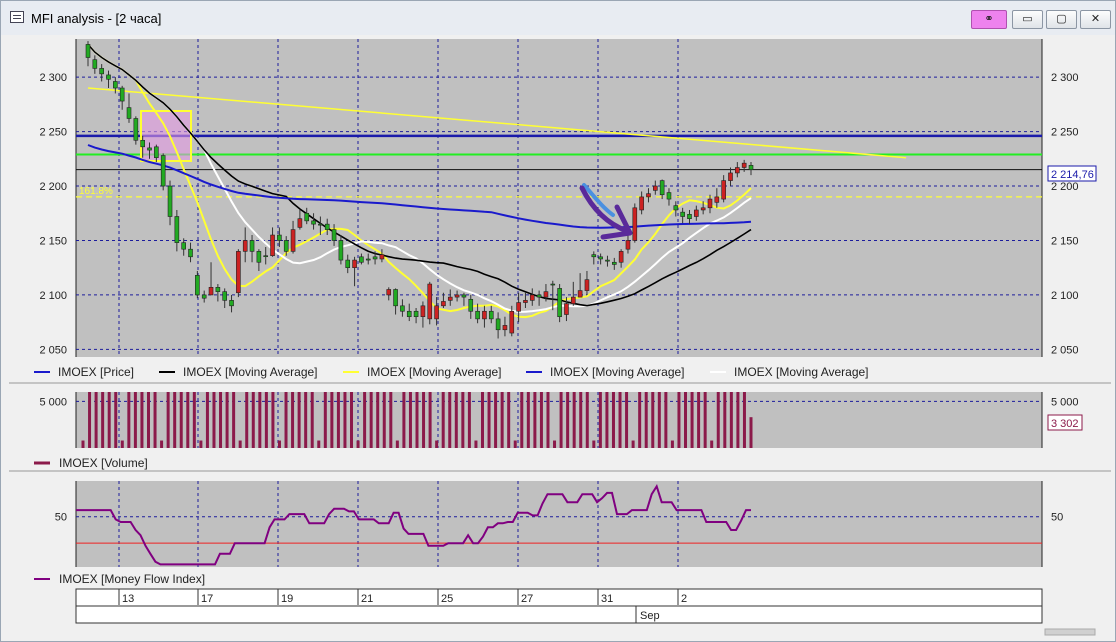  What do you see at coordinates (1065, 350) in the screenshot?
I see `price-tick-right: 2 050` at bounding box center [1065, 350].